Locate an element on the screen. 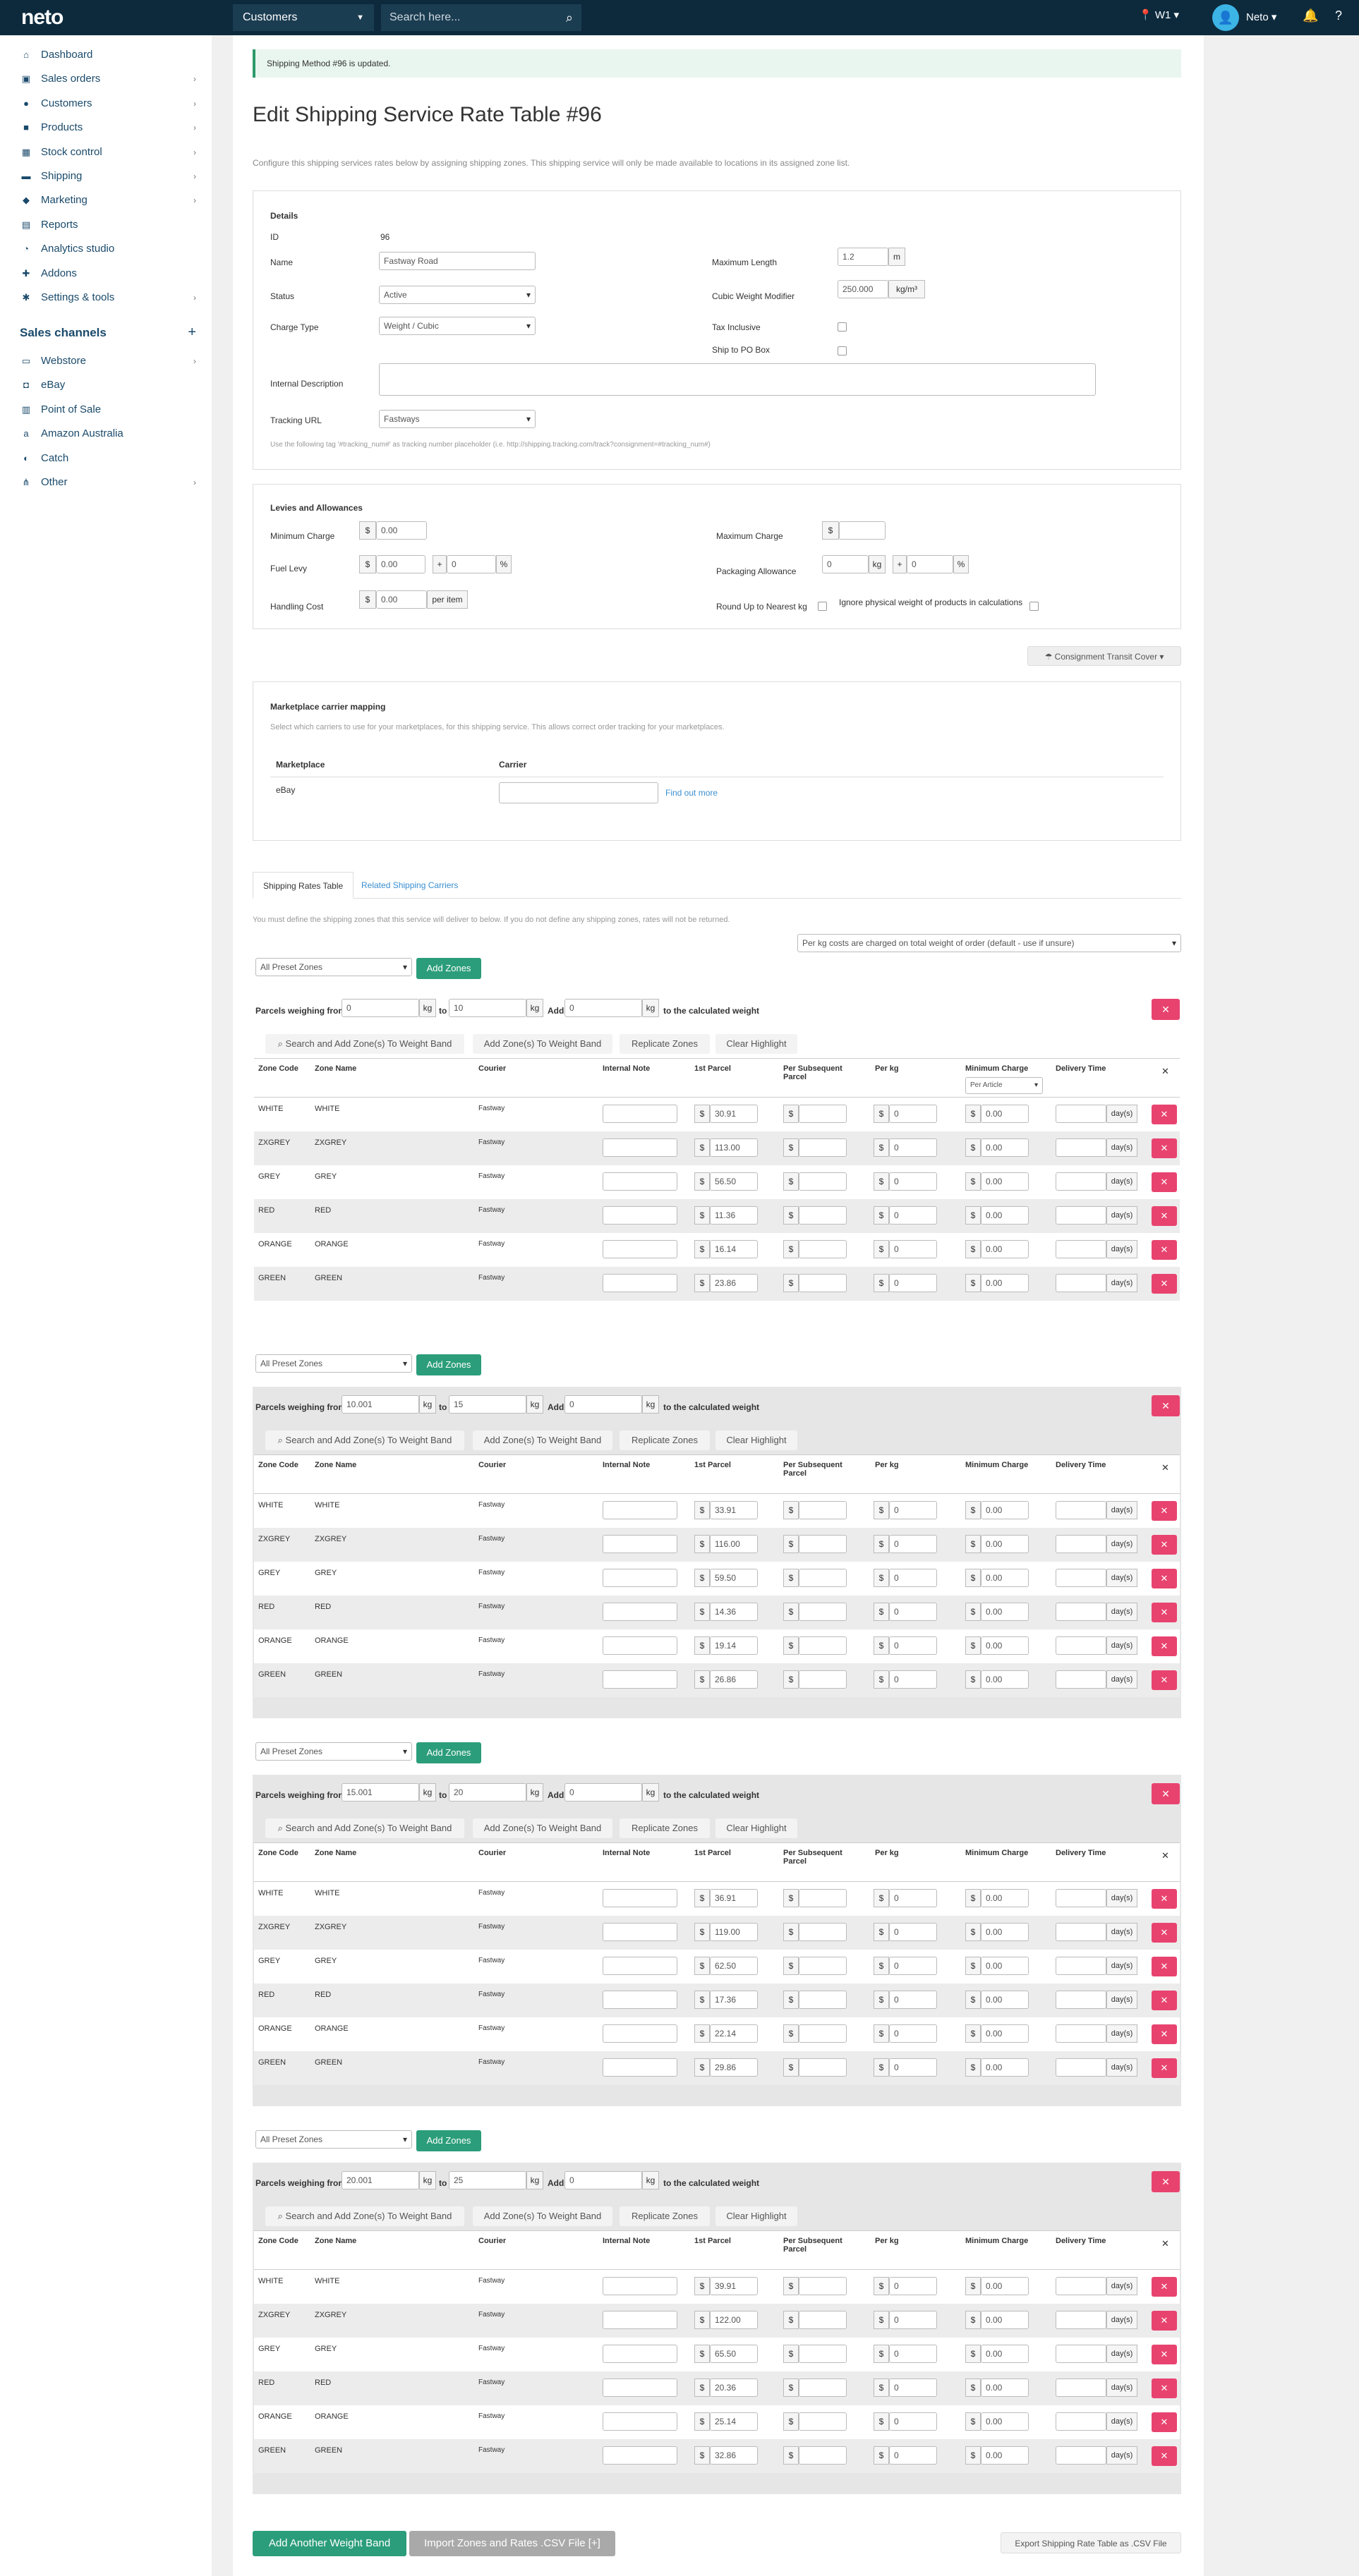 This screenshot has width=1359, height=2576. first-parcel-input: 23.86 is located at coordinates (734, 1283).